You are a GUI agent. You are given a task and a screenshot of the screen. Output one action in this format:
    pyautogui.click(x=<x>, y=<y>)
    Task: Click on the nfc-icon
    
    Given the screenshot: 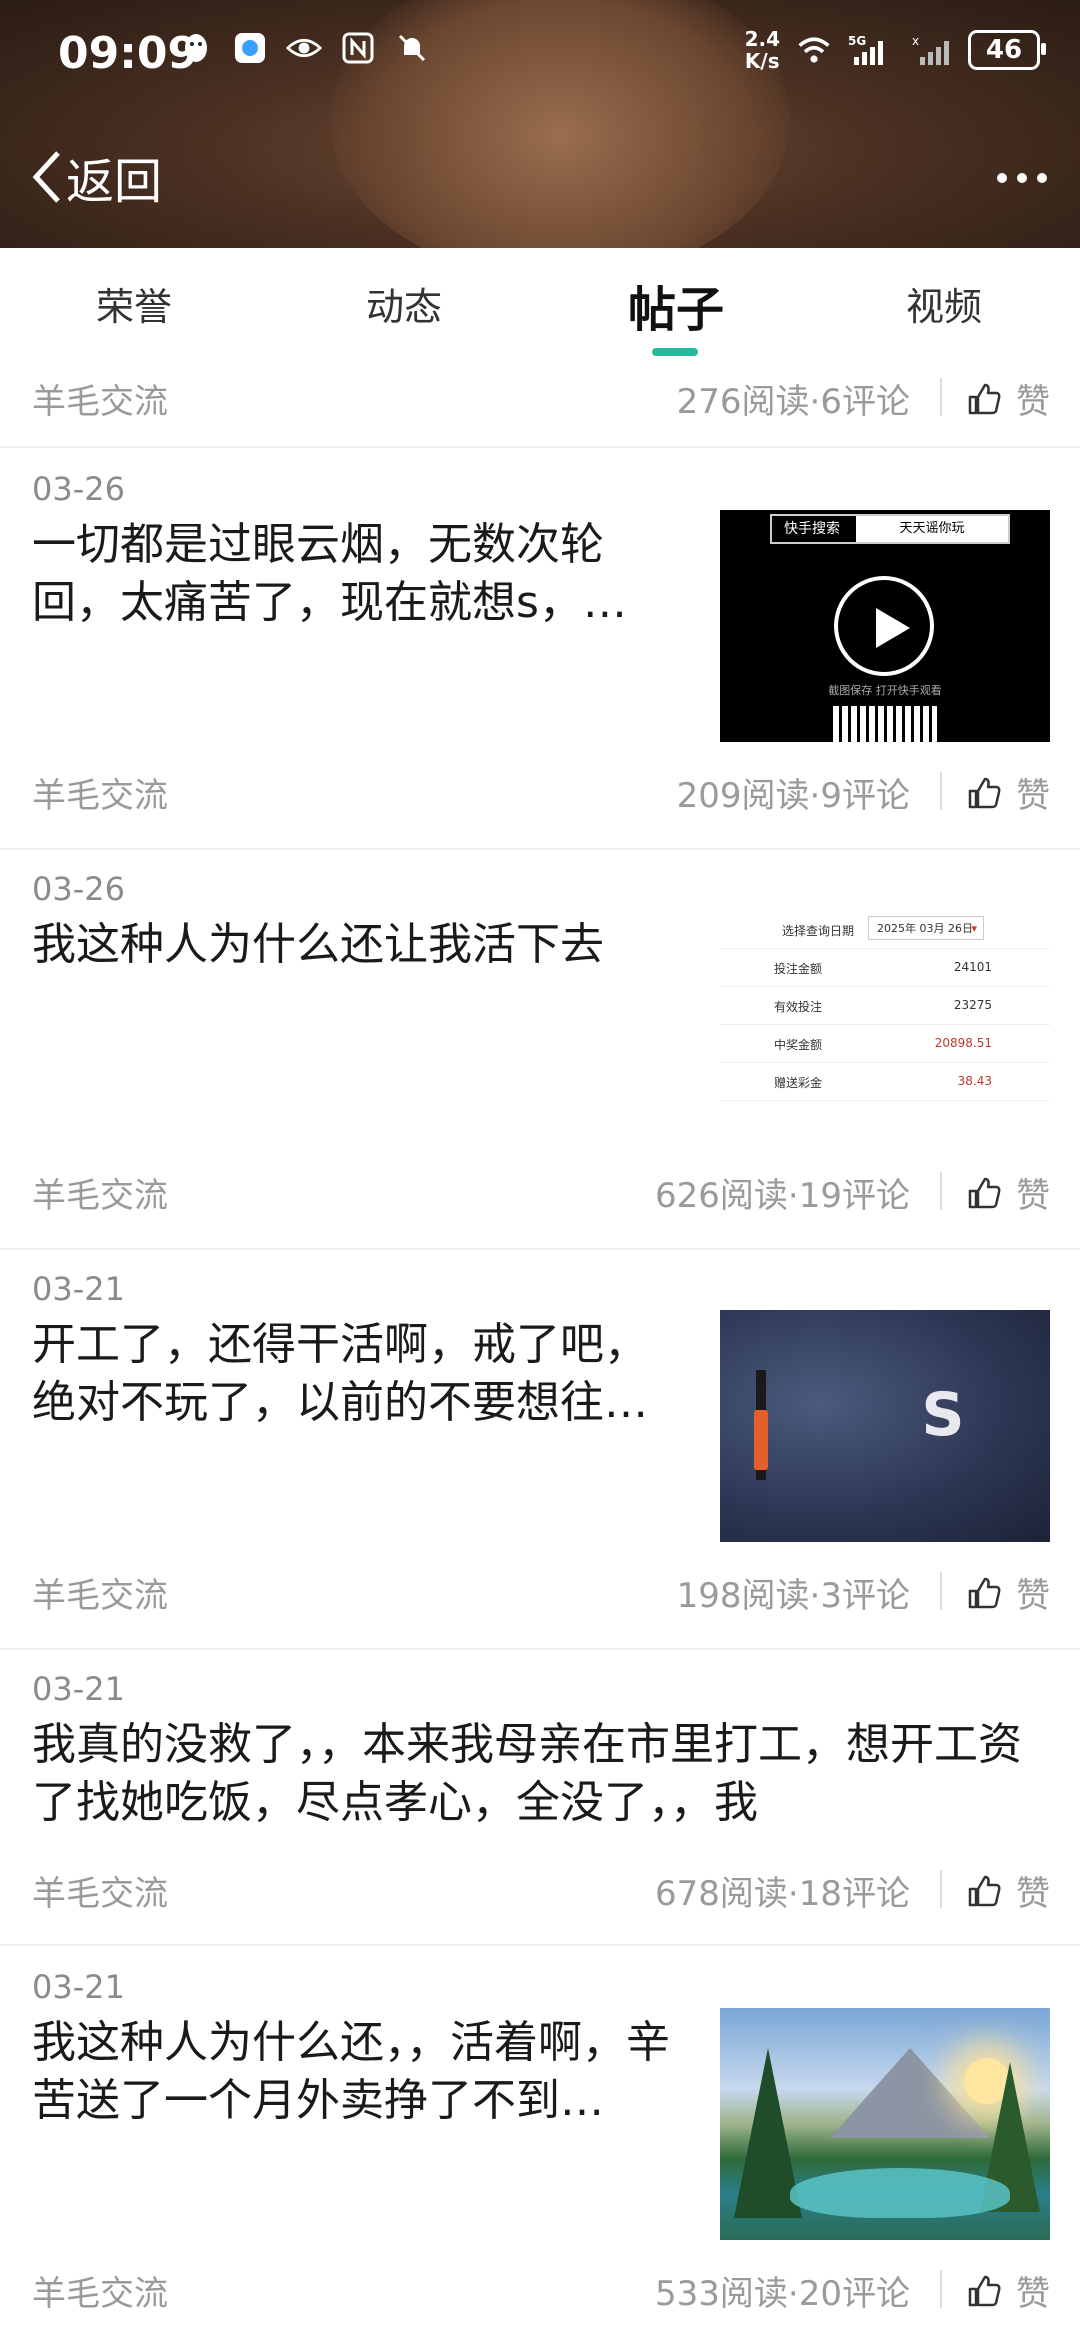 What is the action you would take?
    pyautogui.click(x=358, y=48)
    